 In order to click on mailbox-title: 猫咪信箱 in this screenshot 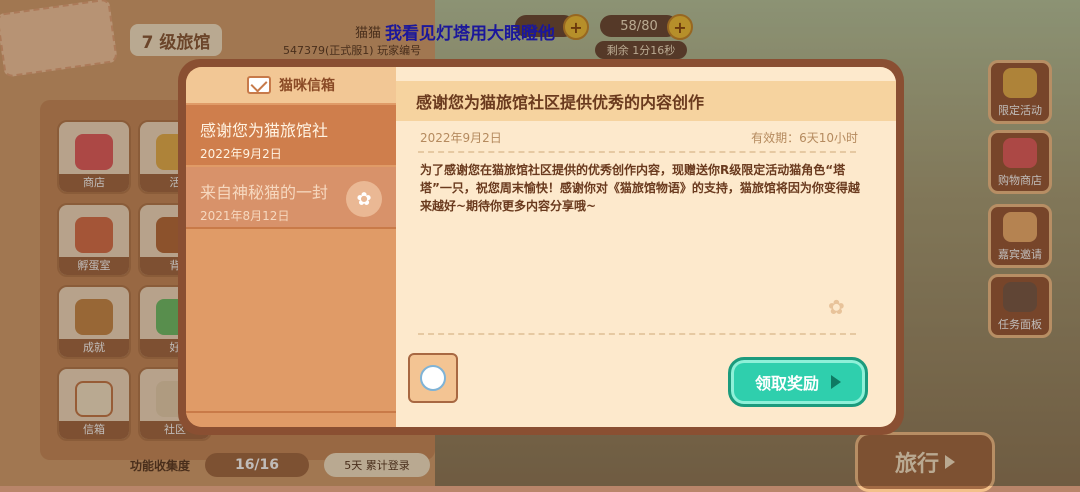, I will do `click(307, 86)`.